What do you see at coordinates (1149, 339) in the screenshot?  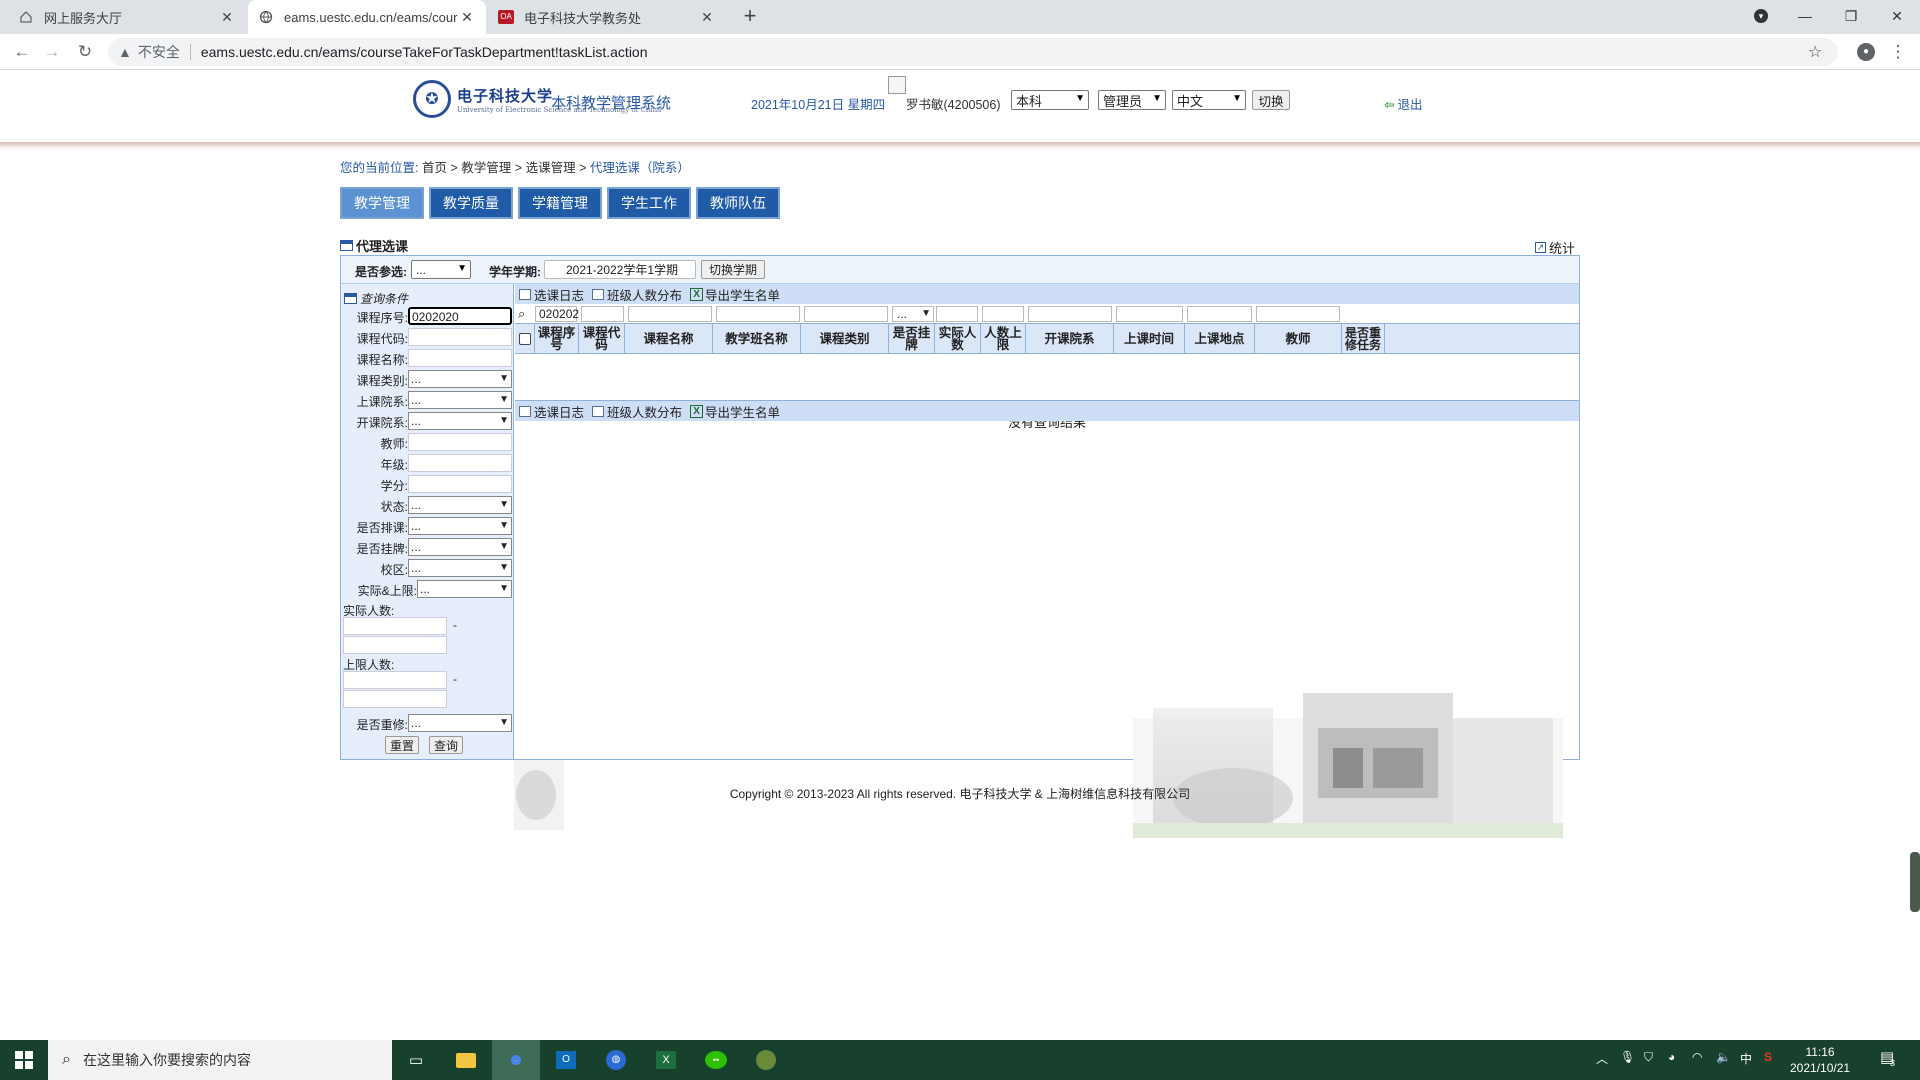 I see `col-time: 上课时间` at bounding box center [1149, 339].